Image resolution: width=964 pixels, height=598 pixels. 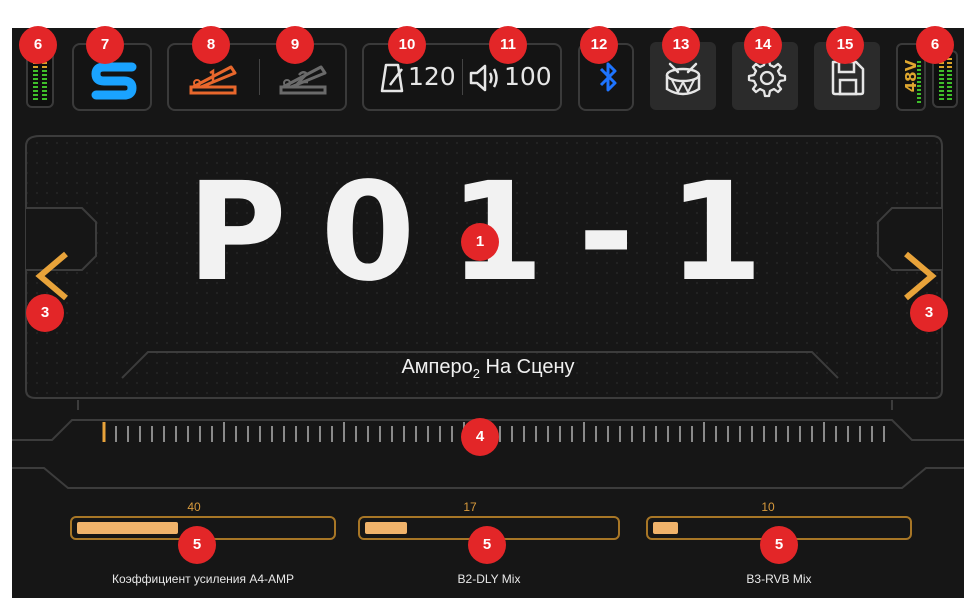 What do you see at coordinates (295, 45) in the screenshot?
I see `callout-badge: 9` at bounding box center [295, 45].